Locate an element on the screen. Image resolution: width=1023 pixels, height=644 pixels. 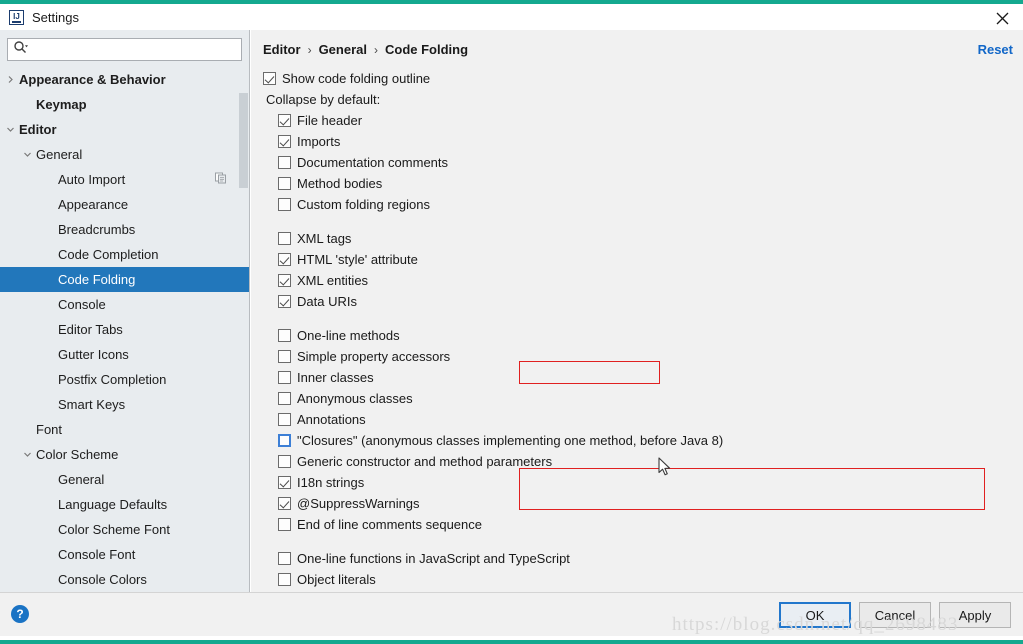
sidebar-item-console-font: Console Font is located at coordinates (124, 554).